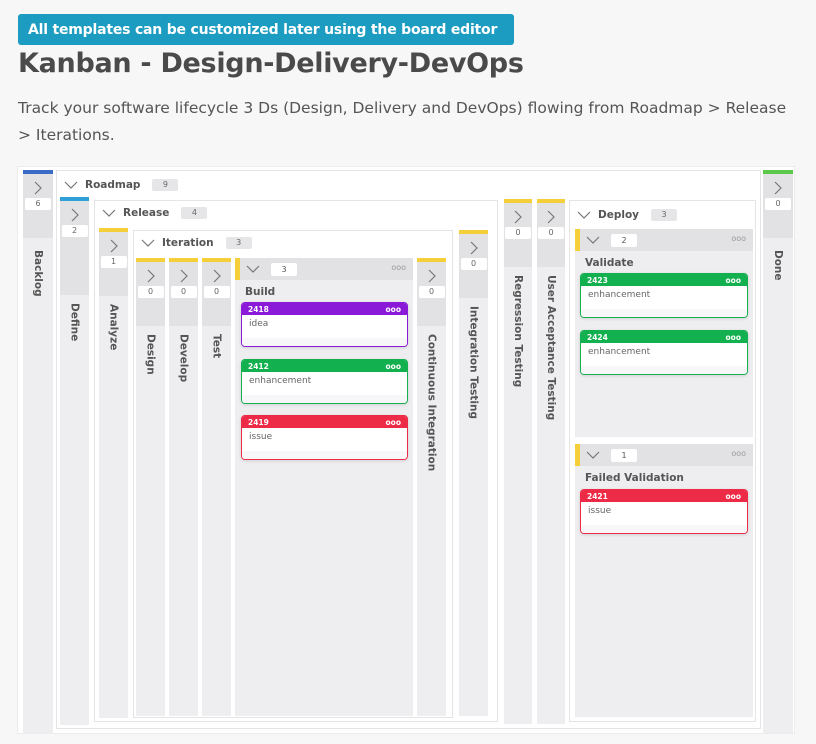 The image size is (816, 744). Describe the element at coordinates (74, 461) in the screenshot. I see `column-define: 2 Define` at that location.